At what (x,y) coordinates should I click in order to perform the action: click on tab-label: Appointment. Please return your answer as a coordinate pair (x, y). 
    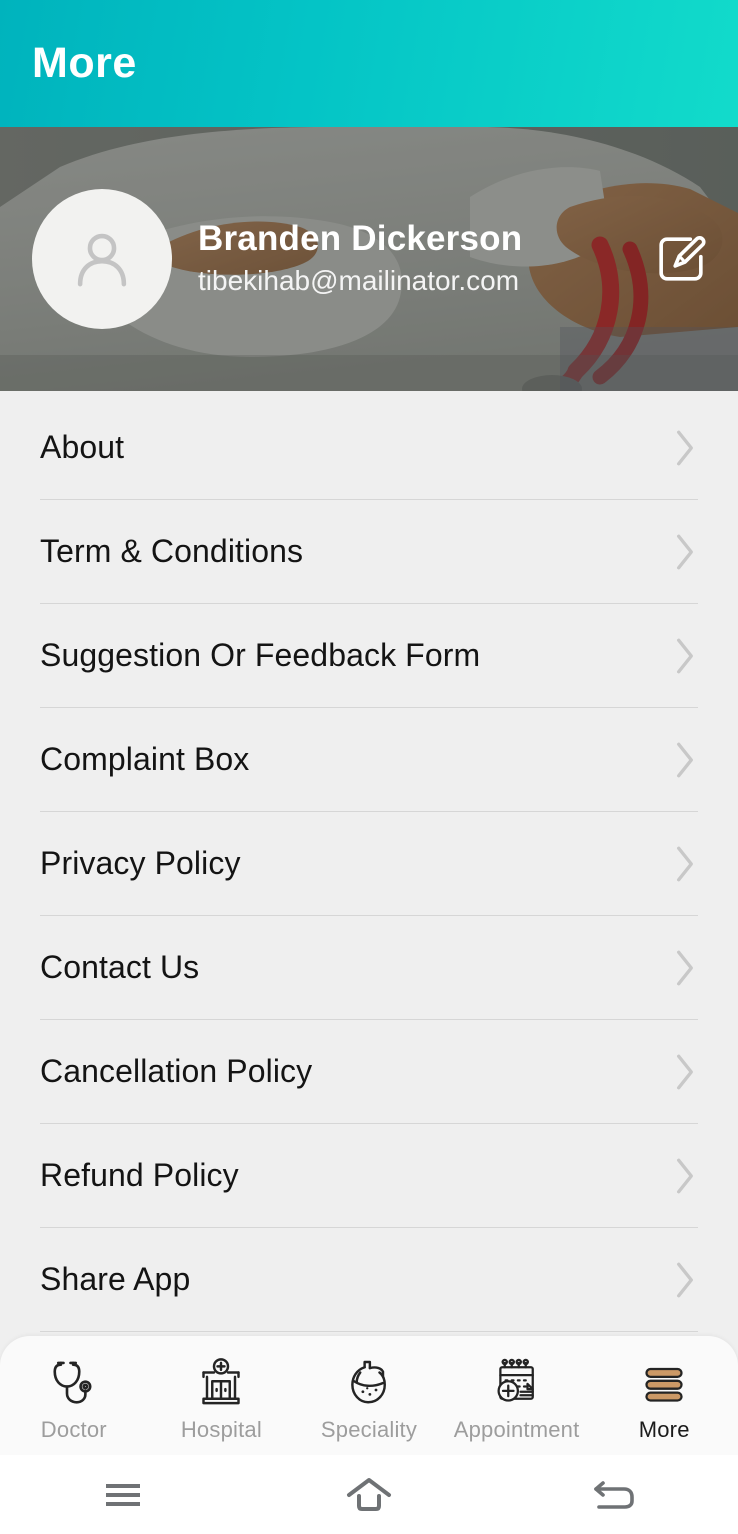
    Looking at the image, I should click on (516, 1429).